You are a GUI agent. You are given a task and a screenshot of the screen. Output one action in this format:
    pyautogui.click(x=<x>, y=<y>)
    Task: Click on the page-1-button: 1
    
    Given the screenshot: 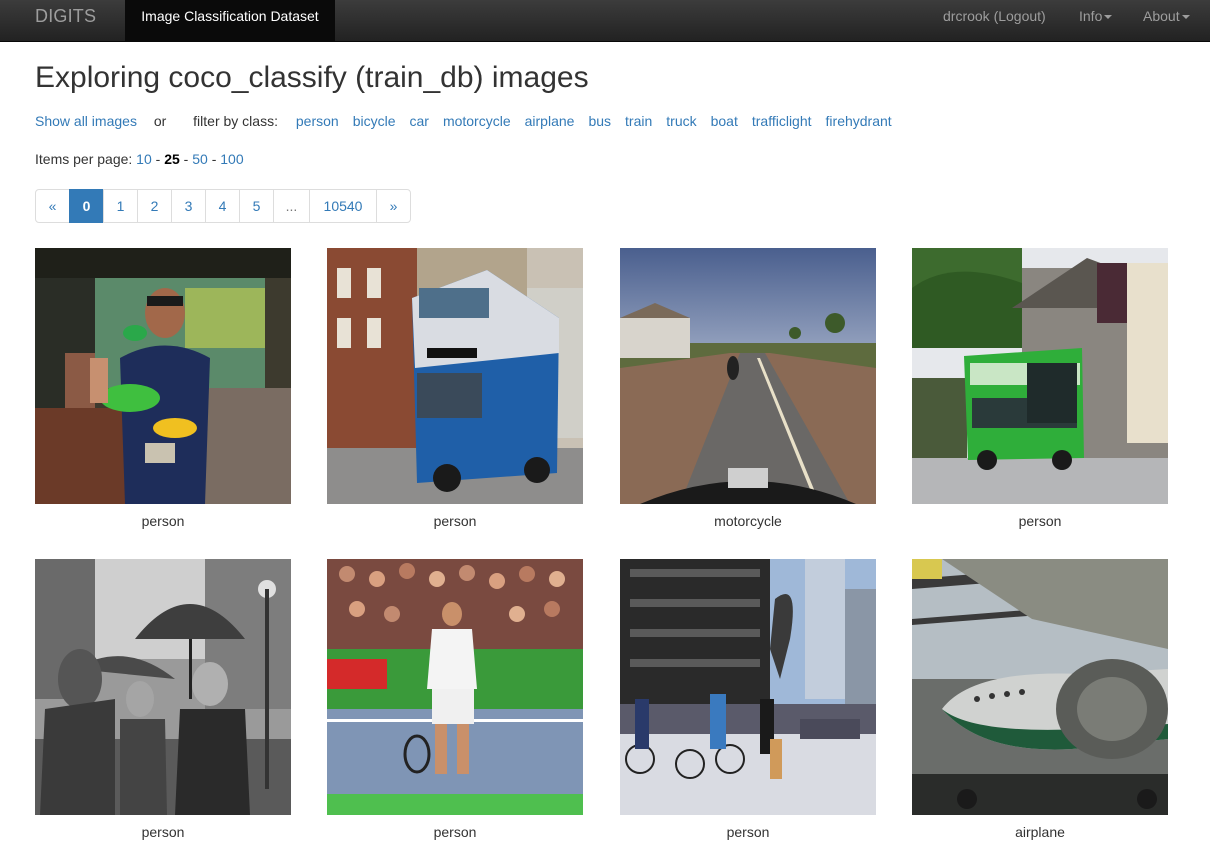 What is the action you would take?
    pyautogui.click(x=120, y=206)
    